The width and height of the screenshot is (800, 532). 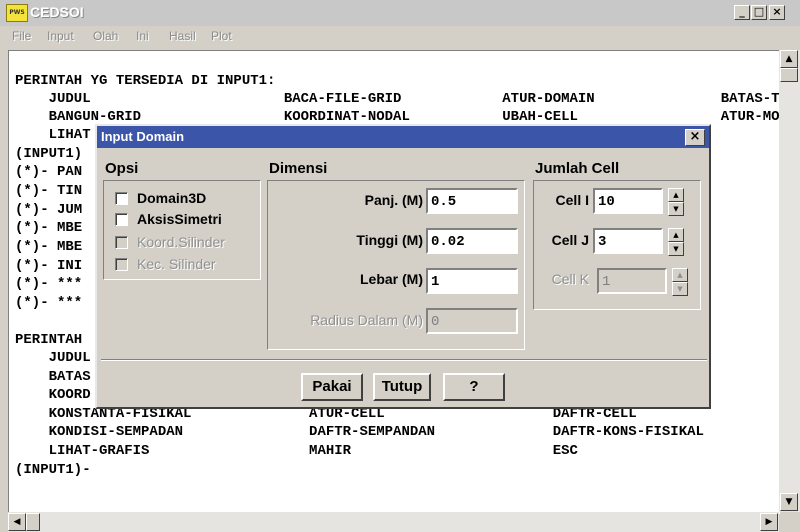 What do you see at coordinates (628, 201) in the screenshot?
I see `cell-i-input: 10` at bounding box center [628, 201].